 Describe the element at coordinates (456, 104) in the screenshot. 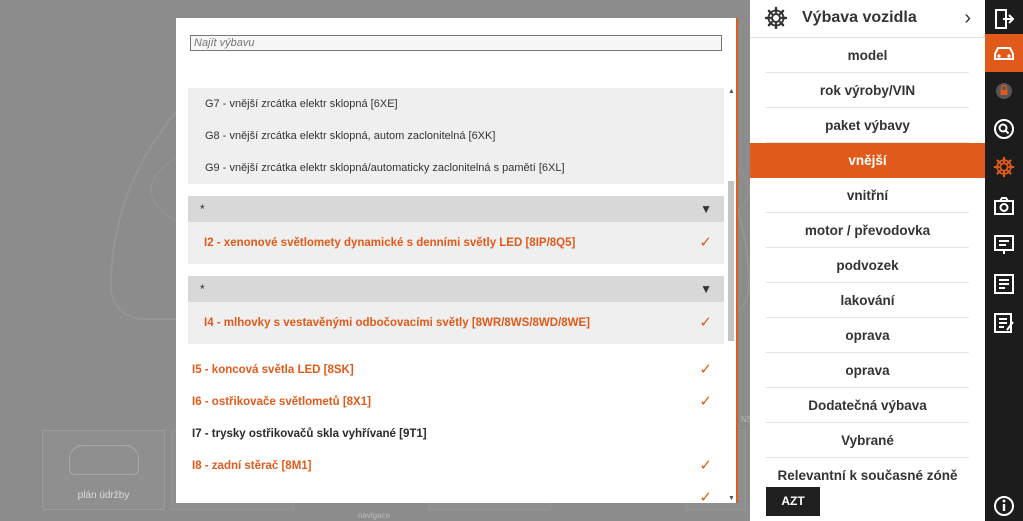

I see `list-item: G7 - vnější zrcátka elektr sklopná [6XE]` at that location.